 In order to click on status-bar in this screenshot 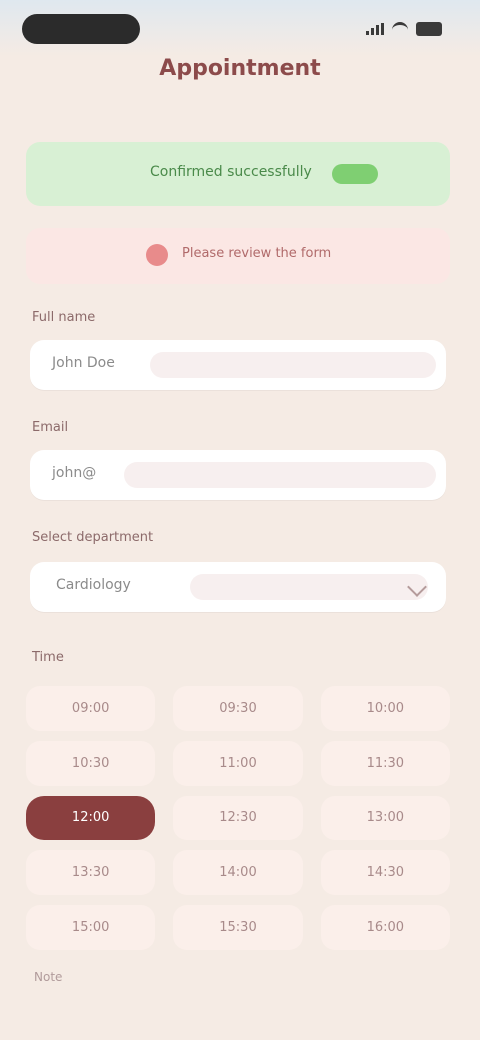, I will do `click(240, 28)`.